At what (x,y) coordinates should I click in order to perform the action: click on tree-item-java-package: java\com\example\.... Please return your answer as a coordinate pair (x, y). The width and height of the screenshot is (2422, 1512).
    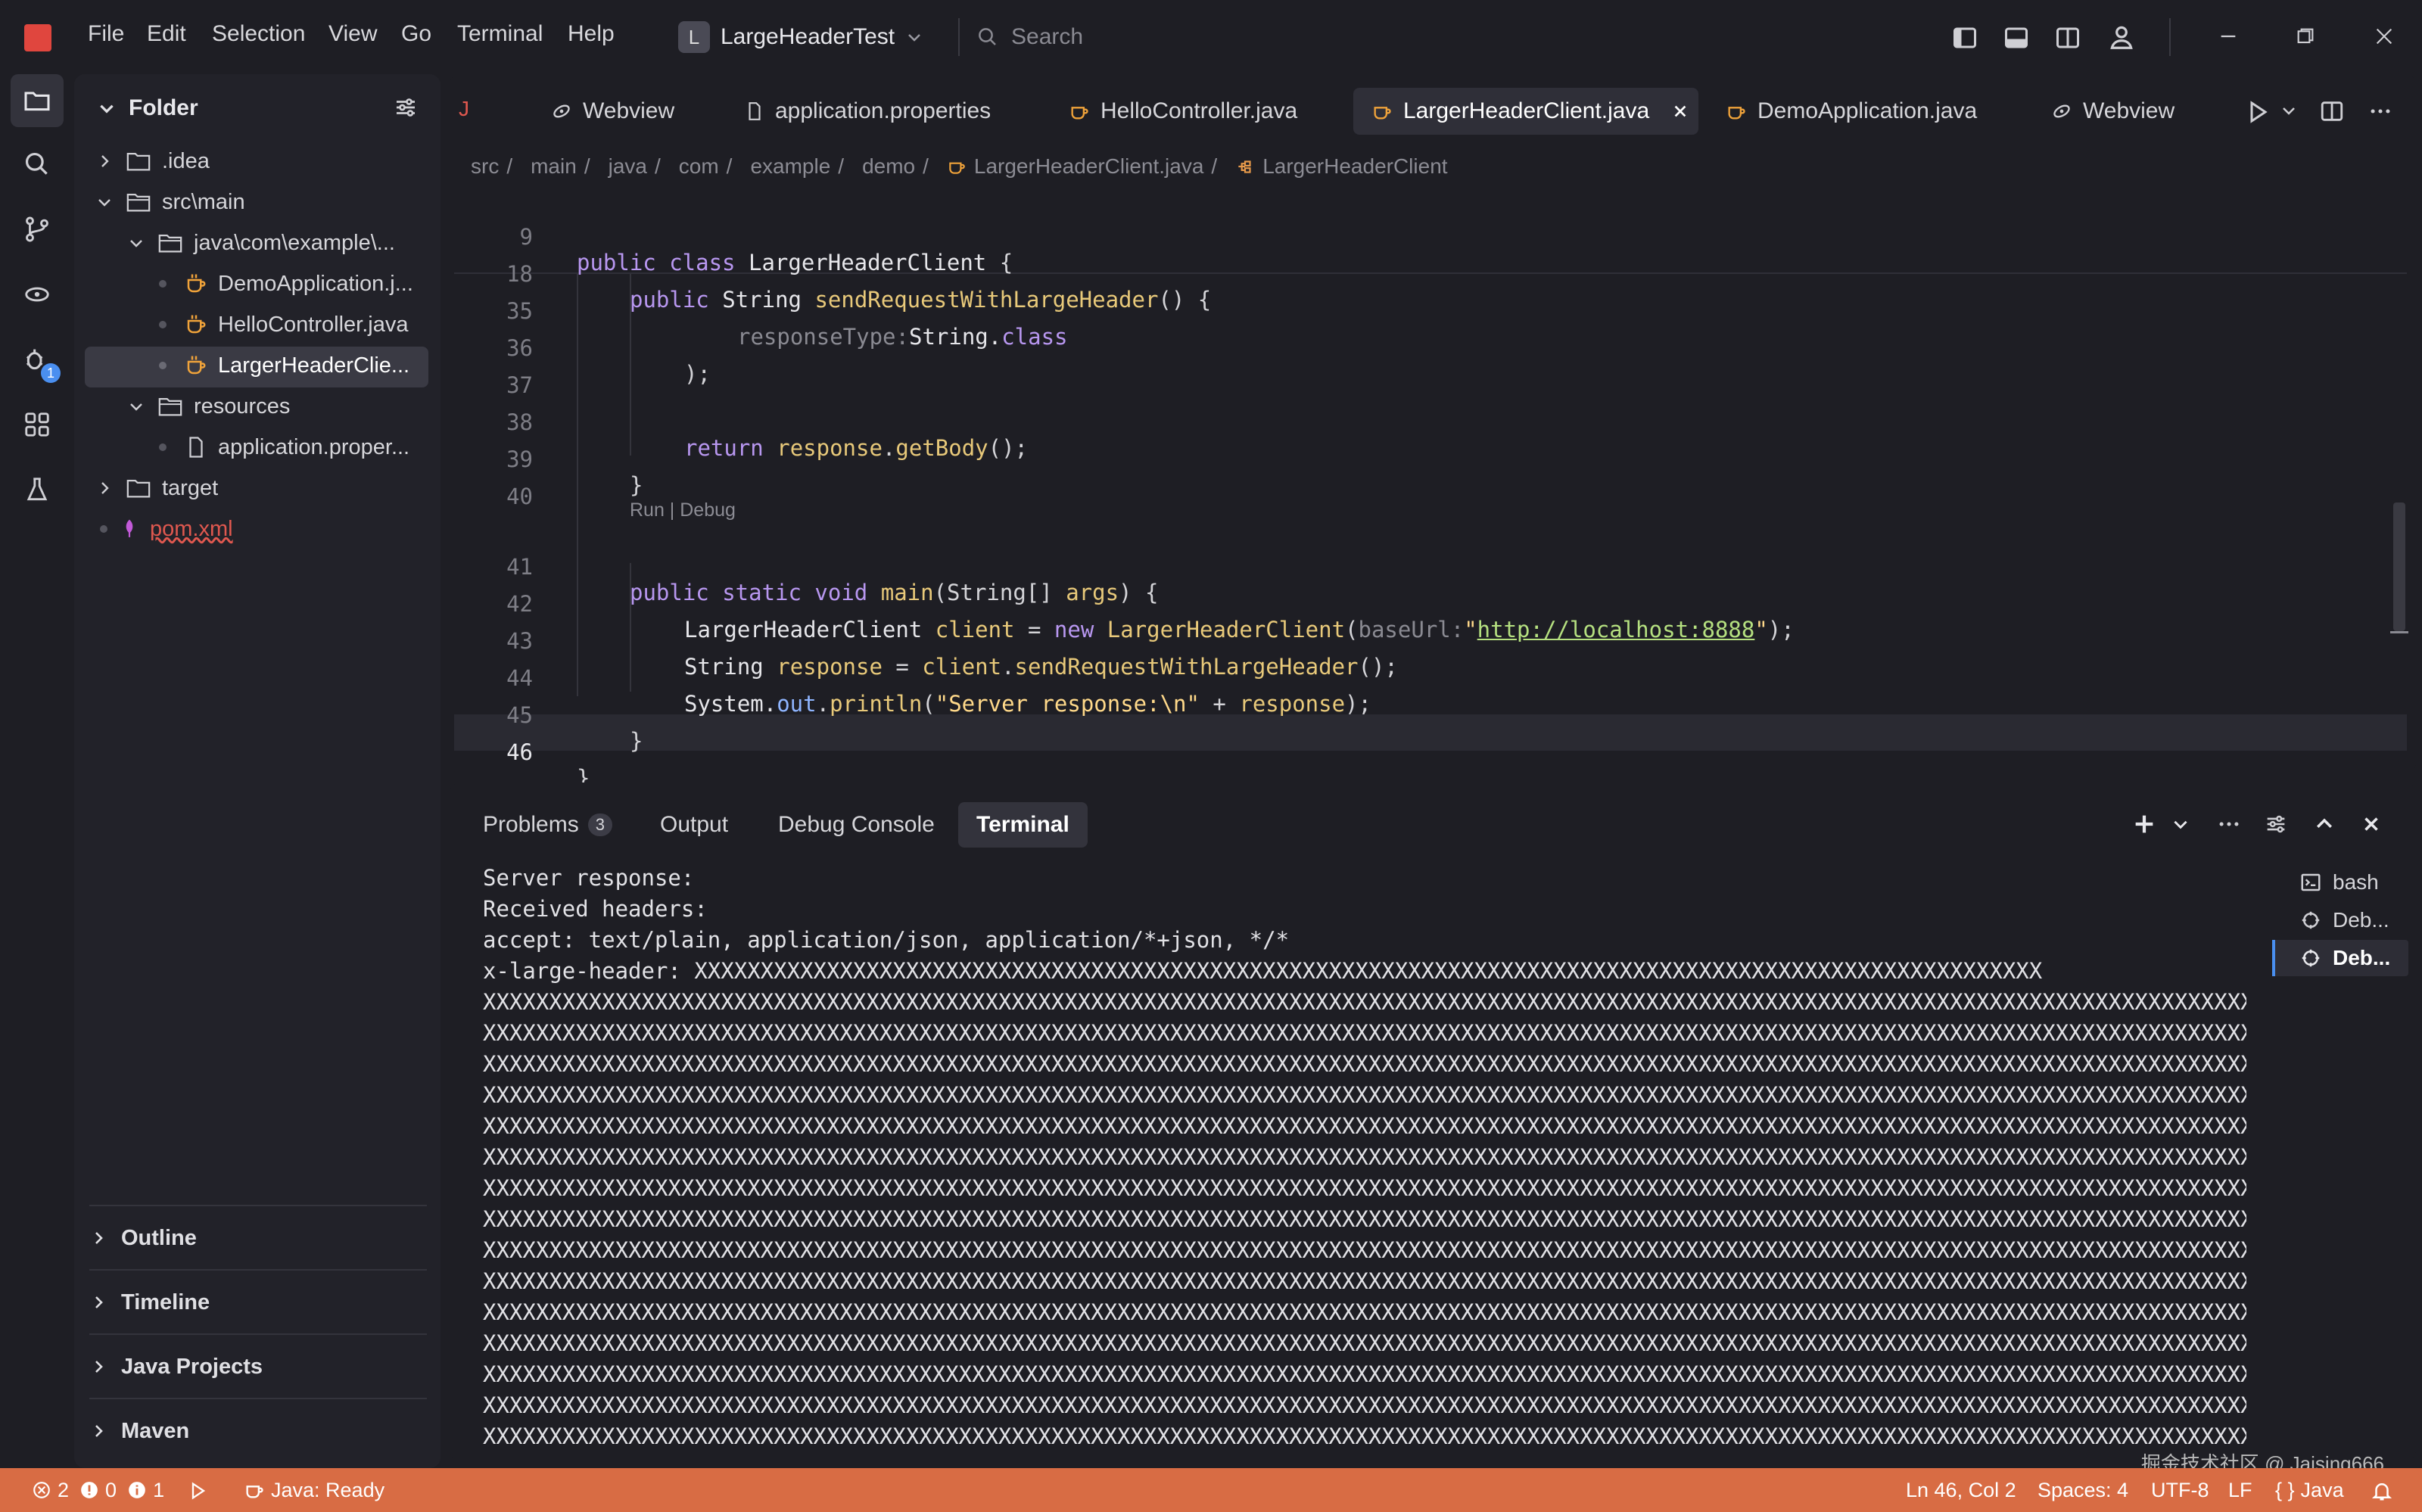
    Looking at the image, I should click on (261, 242).